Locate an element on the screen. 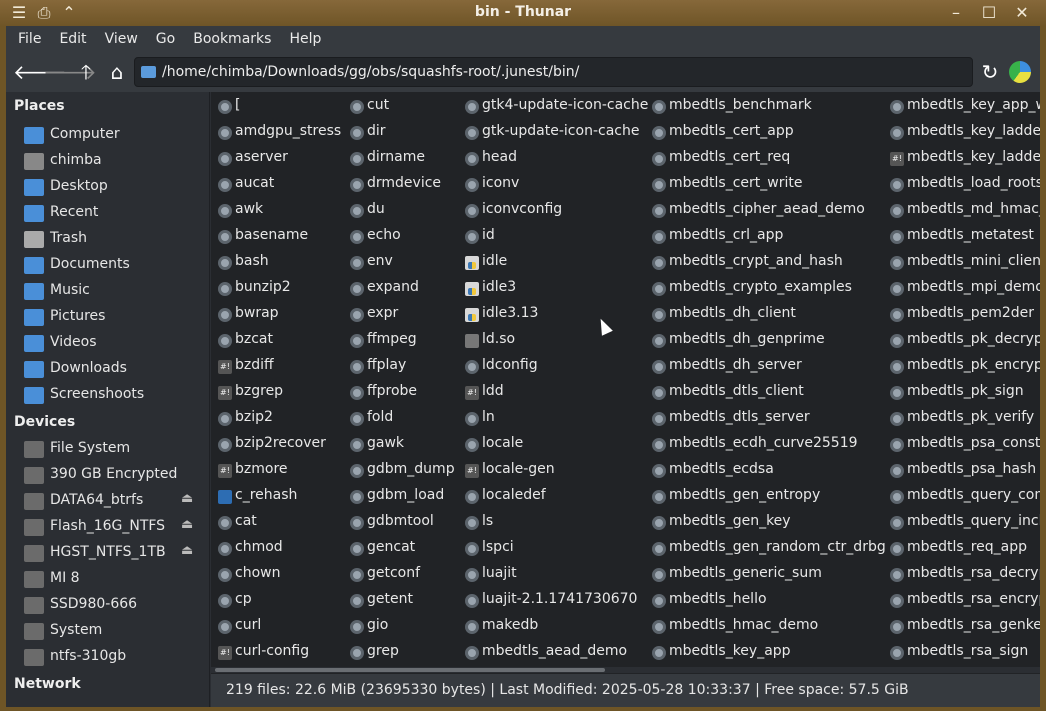 Image resolution: width=1046 pixels, height=711 pixels. sidebar-item-downloads: Downloads is located at coordinates (116, 369).